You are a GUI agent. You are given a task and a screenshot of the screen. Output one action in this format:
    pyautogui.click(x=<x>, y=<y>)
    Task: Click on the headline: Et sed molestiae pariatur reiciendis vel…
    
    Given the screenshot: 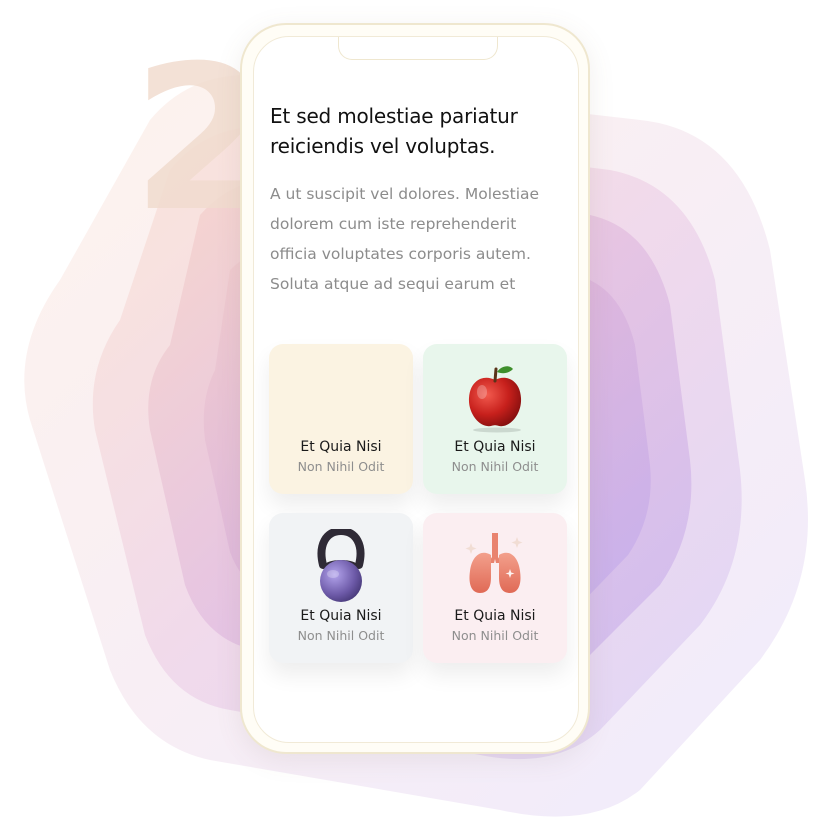 What is the action you would take?
    pyautogui.click(x=394, y=131)
    